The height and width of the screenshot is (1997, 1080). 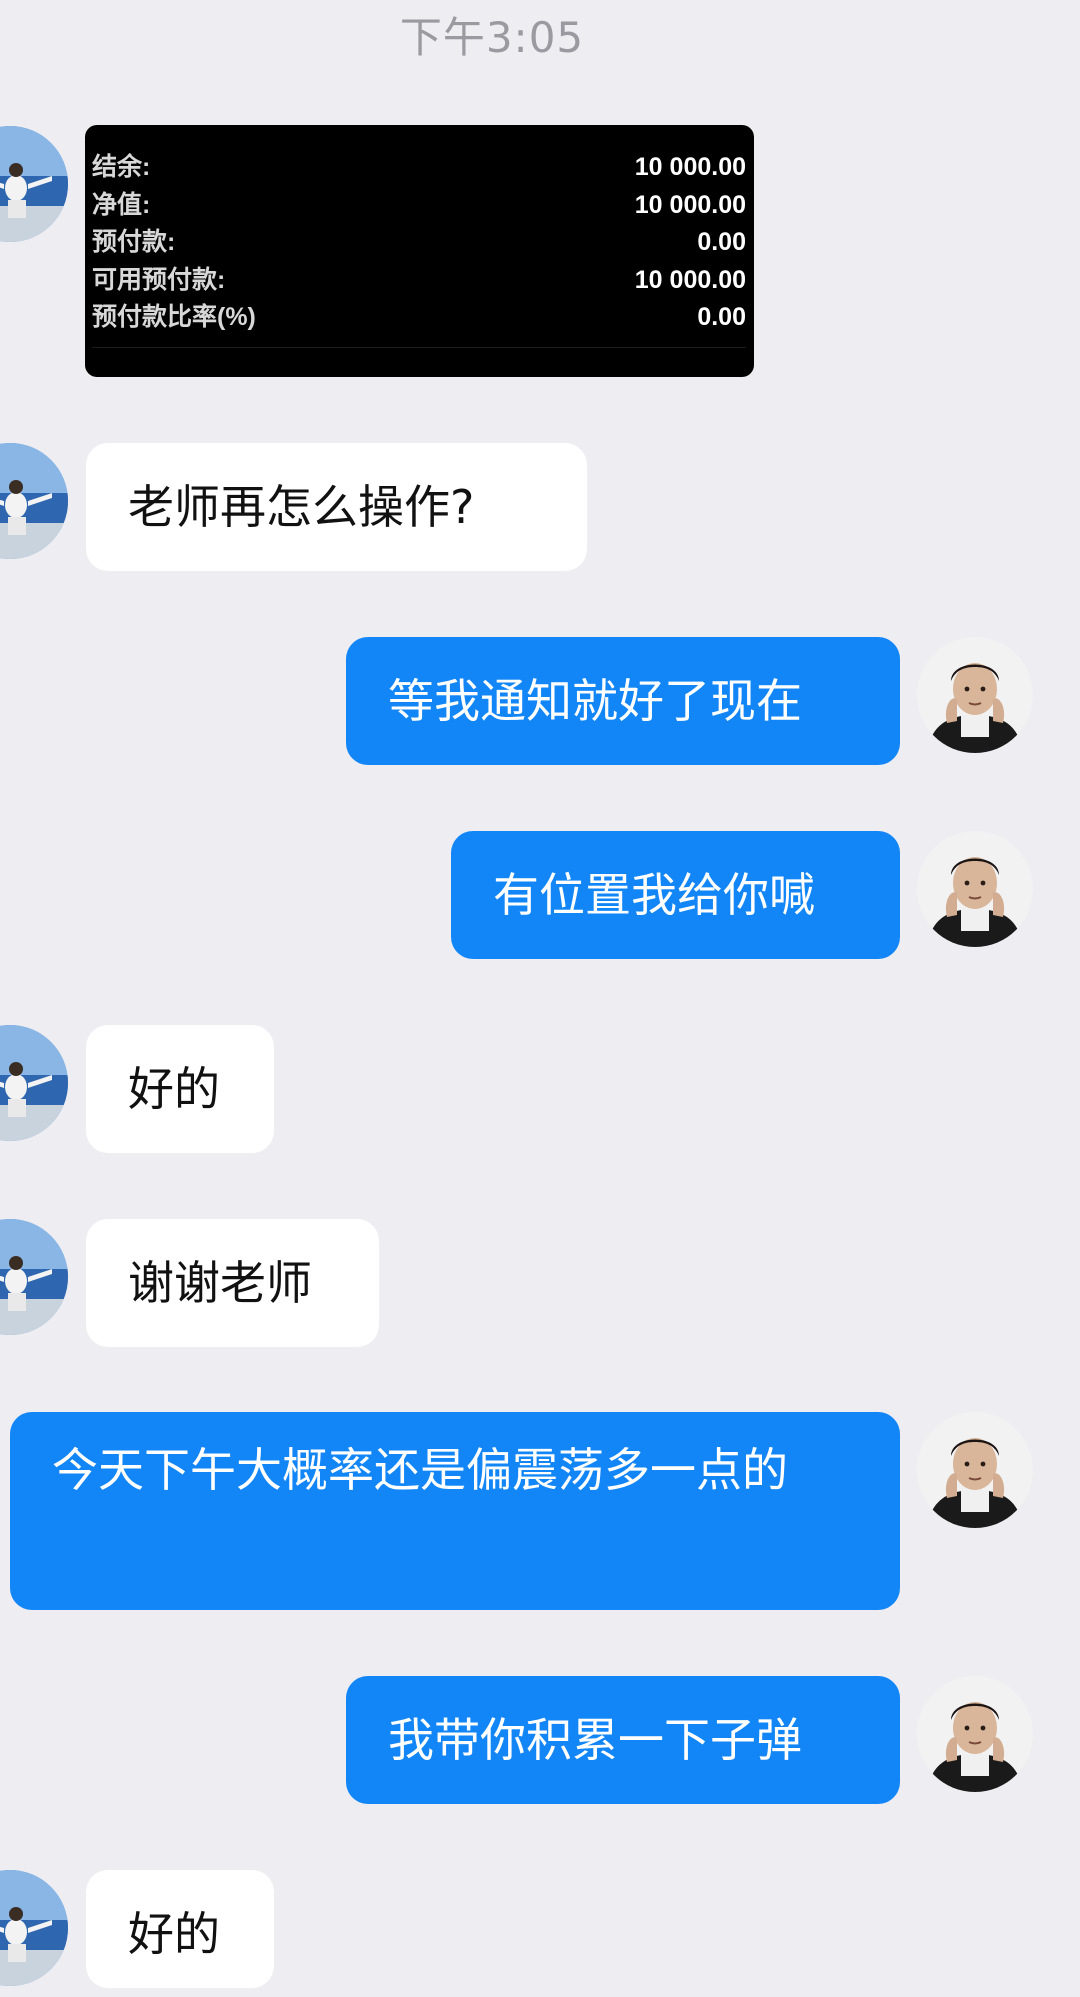 I want to click on message-bubble-outgoing: 等我通知就好了现在, so click(x=623, y=701).